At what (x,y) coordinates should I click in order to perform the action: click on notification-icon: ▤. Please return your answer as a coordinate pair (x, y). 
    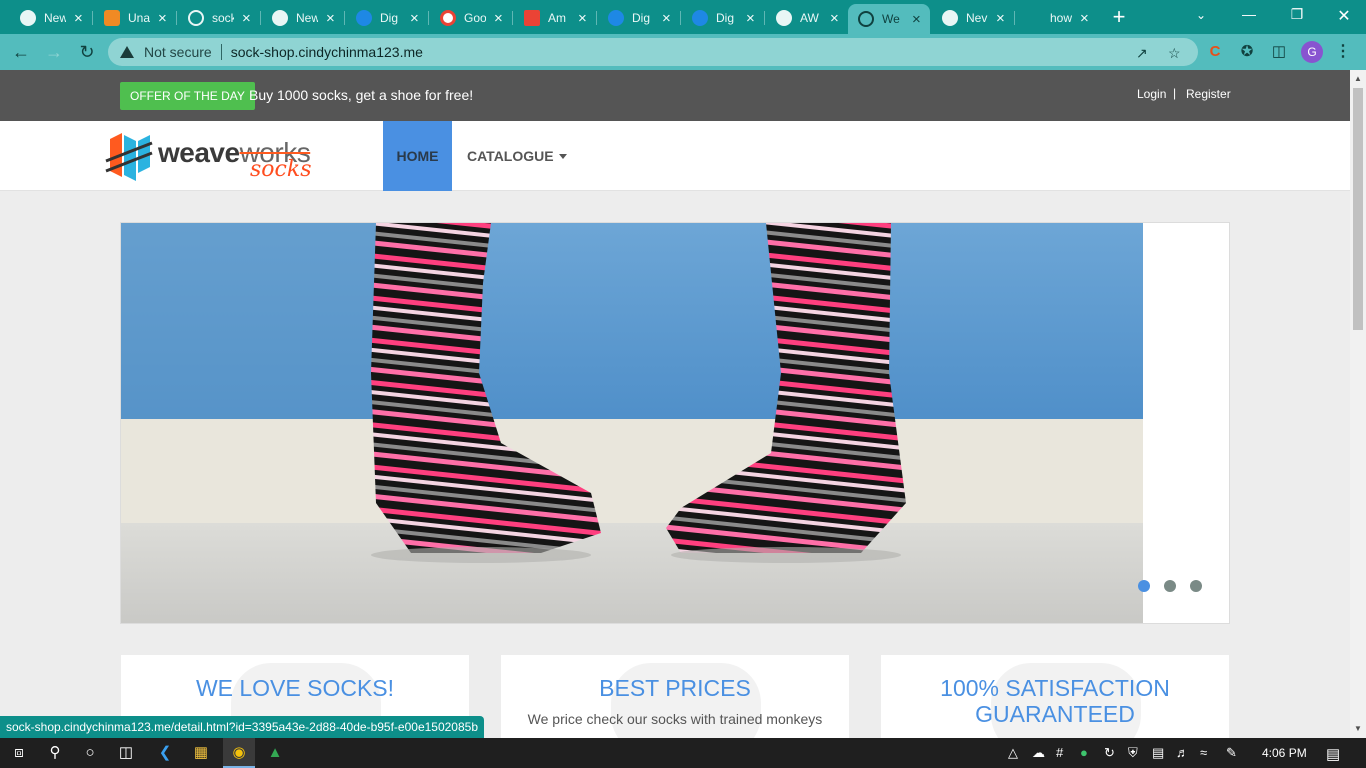
    Looking at the image, I should click on (1333, 754).